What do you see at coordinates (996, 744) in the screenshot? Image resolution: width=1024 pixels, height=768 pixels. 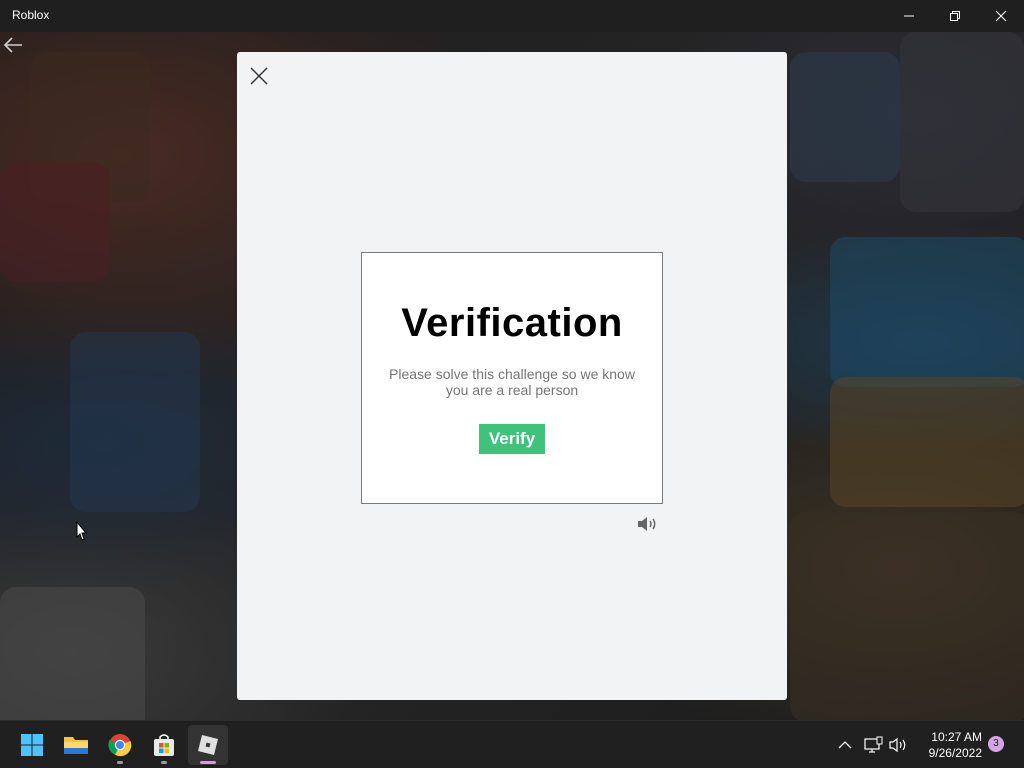 I see `notification-badge: 3` at bounding box center [996, 744].